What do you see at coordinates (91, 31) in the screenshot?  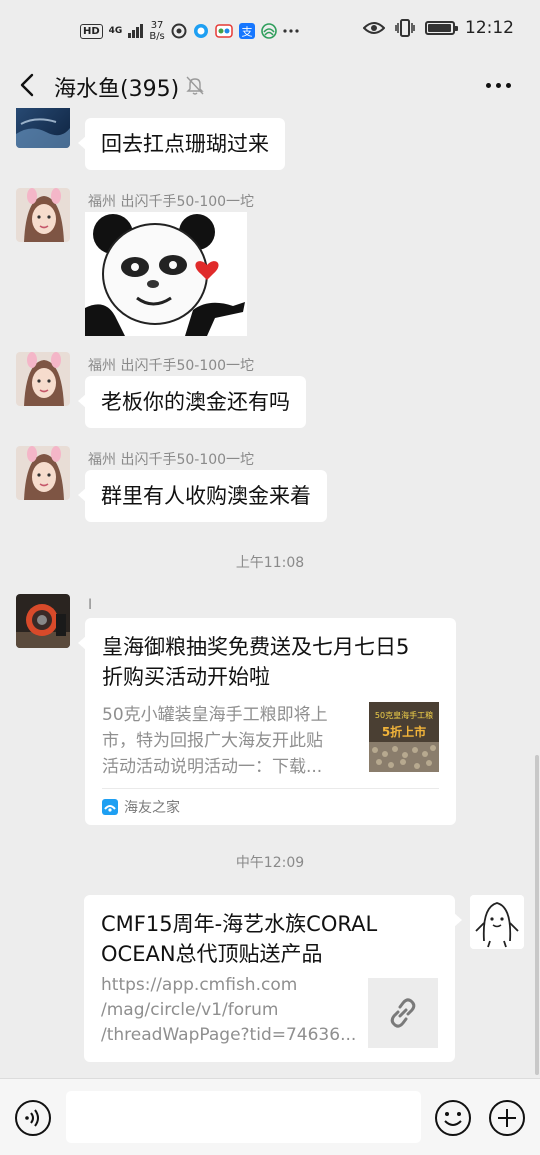 I see `hd-icon: HD` at bounding box center [91, 31].